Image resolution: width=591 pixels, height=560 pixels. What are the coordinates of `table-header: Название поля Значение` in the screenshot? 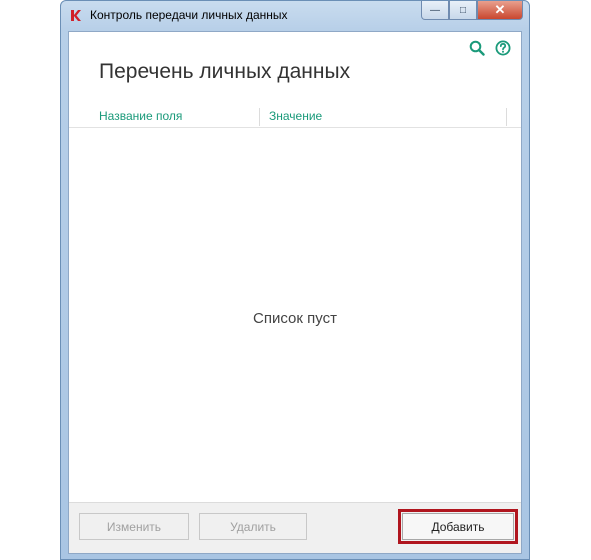 It's located at (295, 116).